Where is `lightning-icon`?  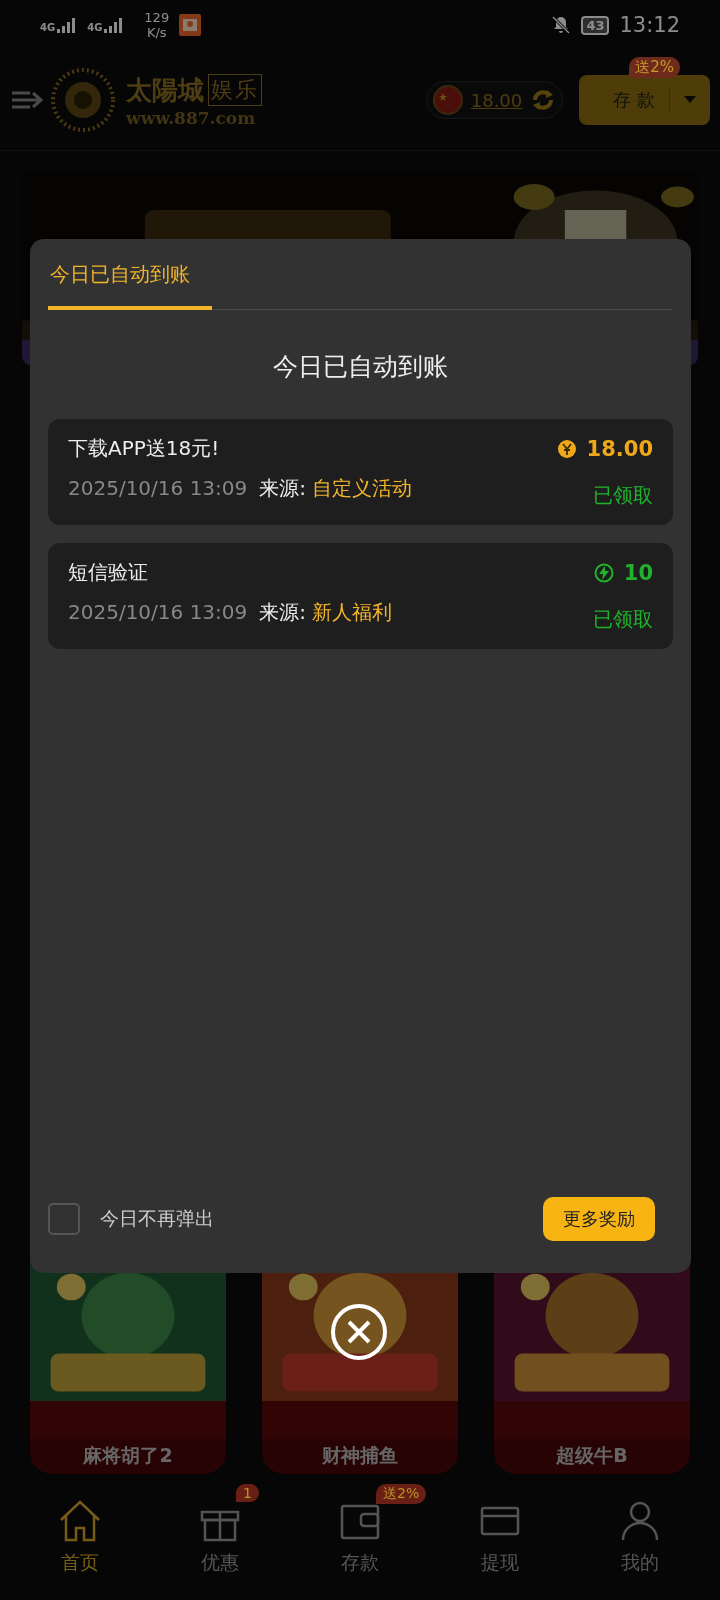 lightning-icon is located at coordinates (603, 572).